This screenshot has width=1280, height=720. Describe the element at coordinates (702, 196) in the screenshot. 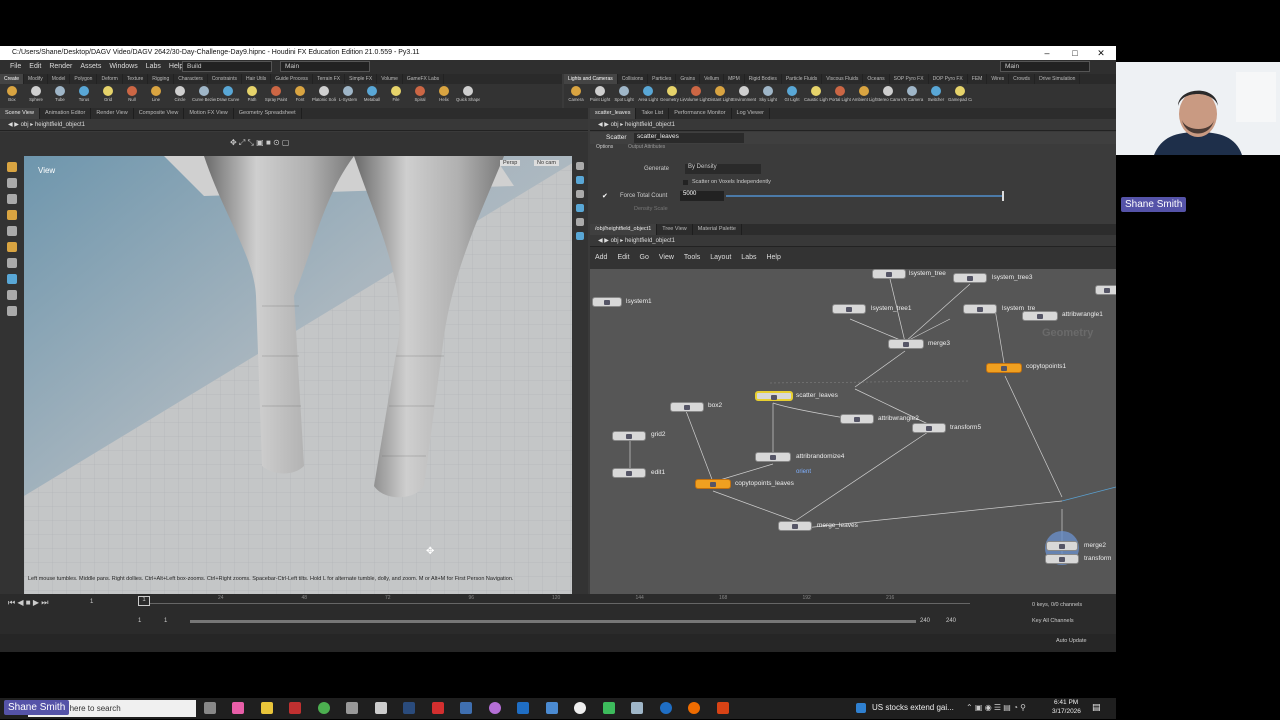

I see `force-count-field: 5000` at that location.